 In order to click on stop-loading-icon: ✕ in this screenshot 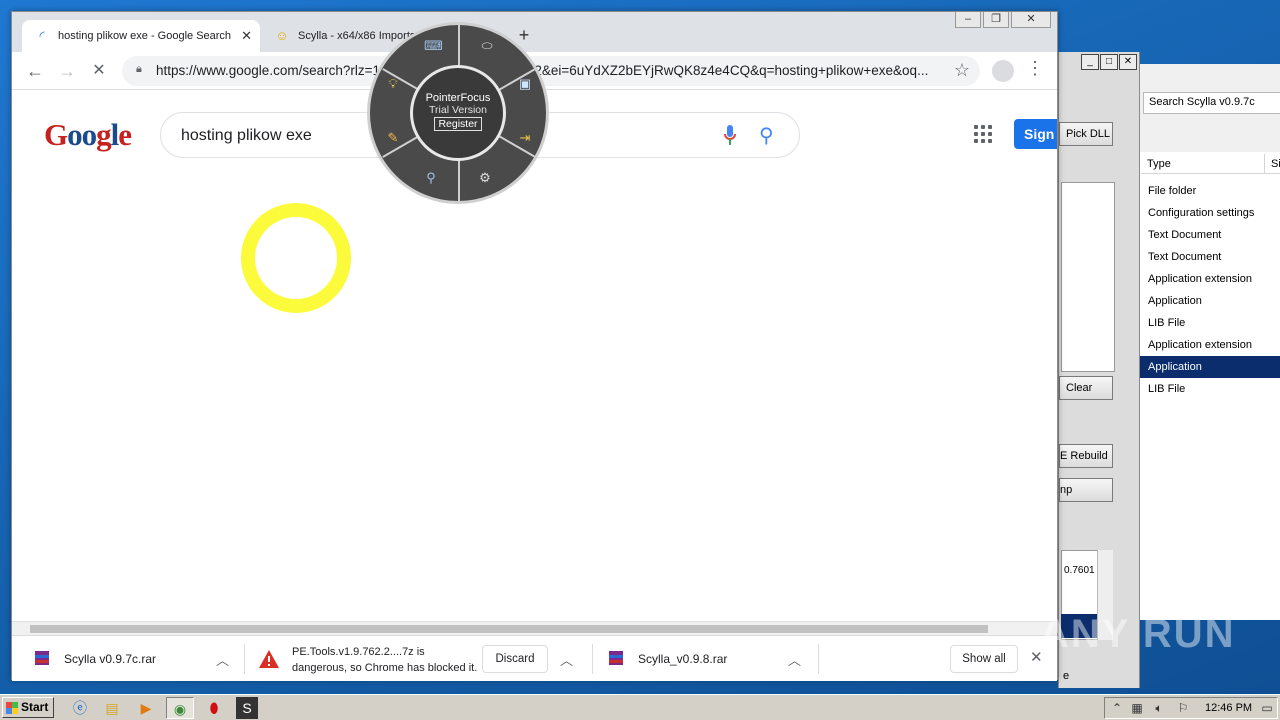, I will do `click(99, 71)`.